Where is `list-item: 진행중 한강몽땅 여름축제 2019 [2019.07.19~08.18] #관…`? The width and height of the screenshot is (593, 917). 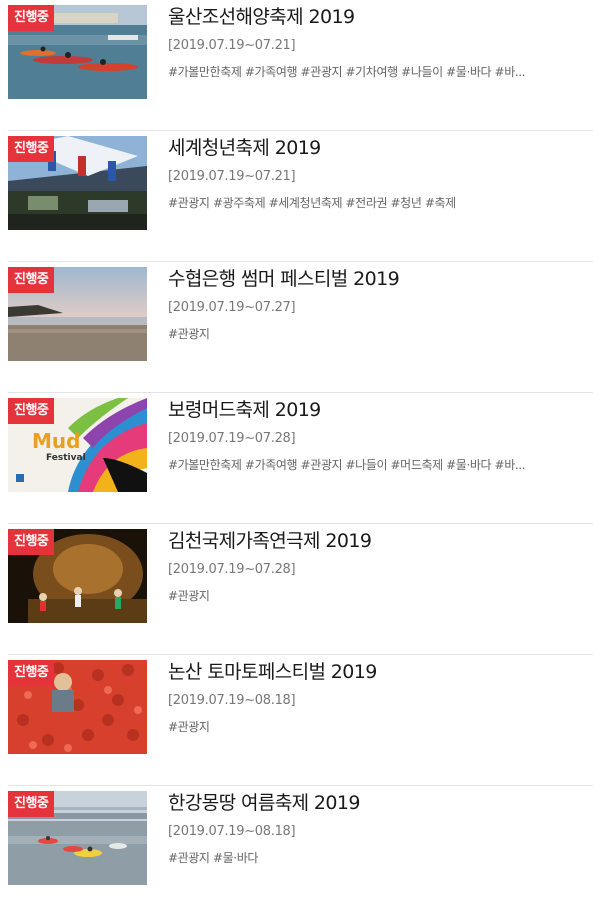
list-item: 진행중 한강몽땅 여름축제 2019 [2019.07.19~08.18] #관… is located at coordinates (300, 851).